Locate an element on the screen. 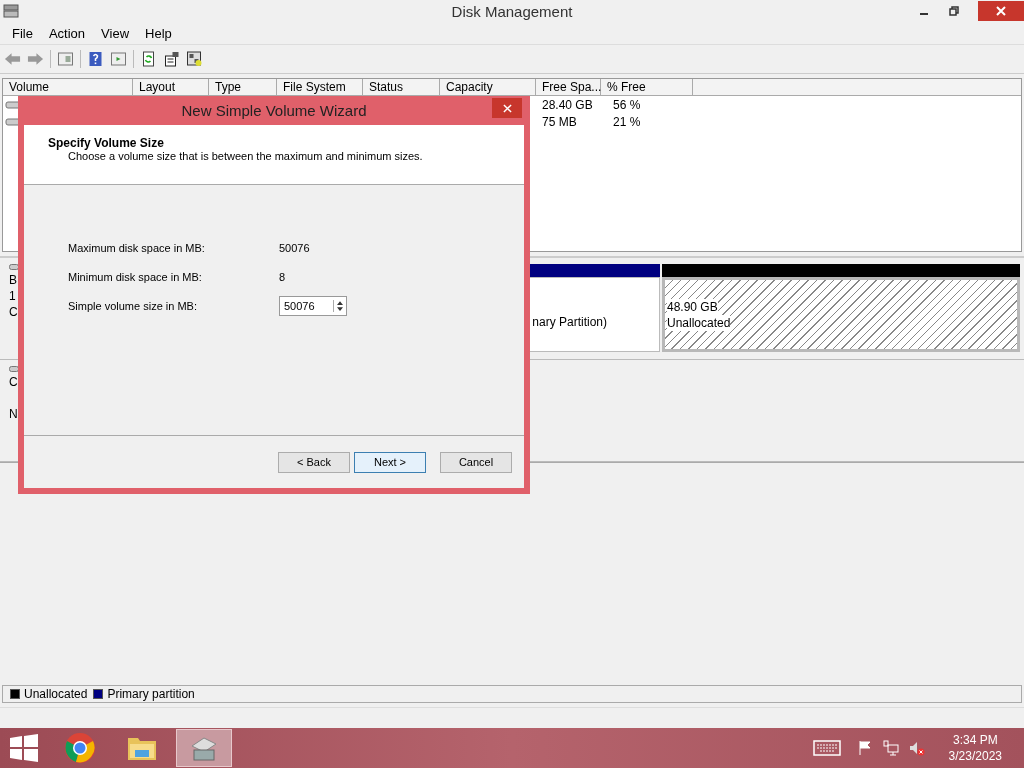 Image resolution: width=1024 pixels, height=768 pixels. wizard-button: Next > is located at coordinates (390, 462).